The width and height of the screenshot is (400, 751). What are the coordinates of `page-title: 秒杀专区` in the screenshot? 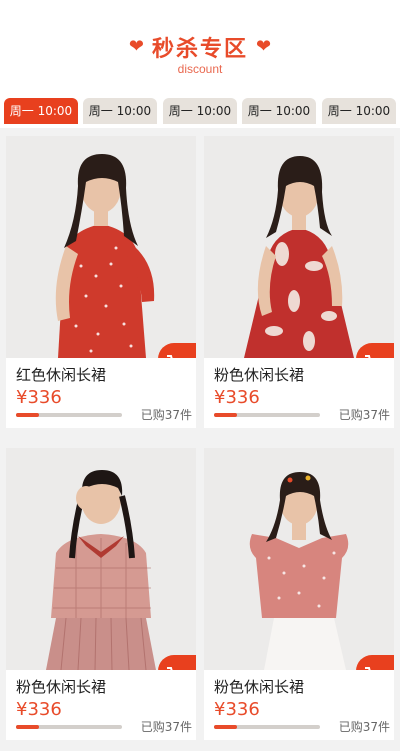 It's located at (199, 49).